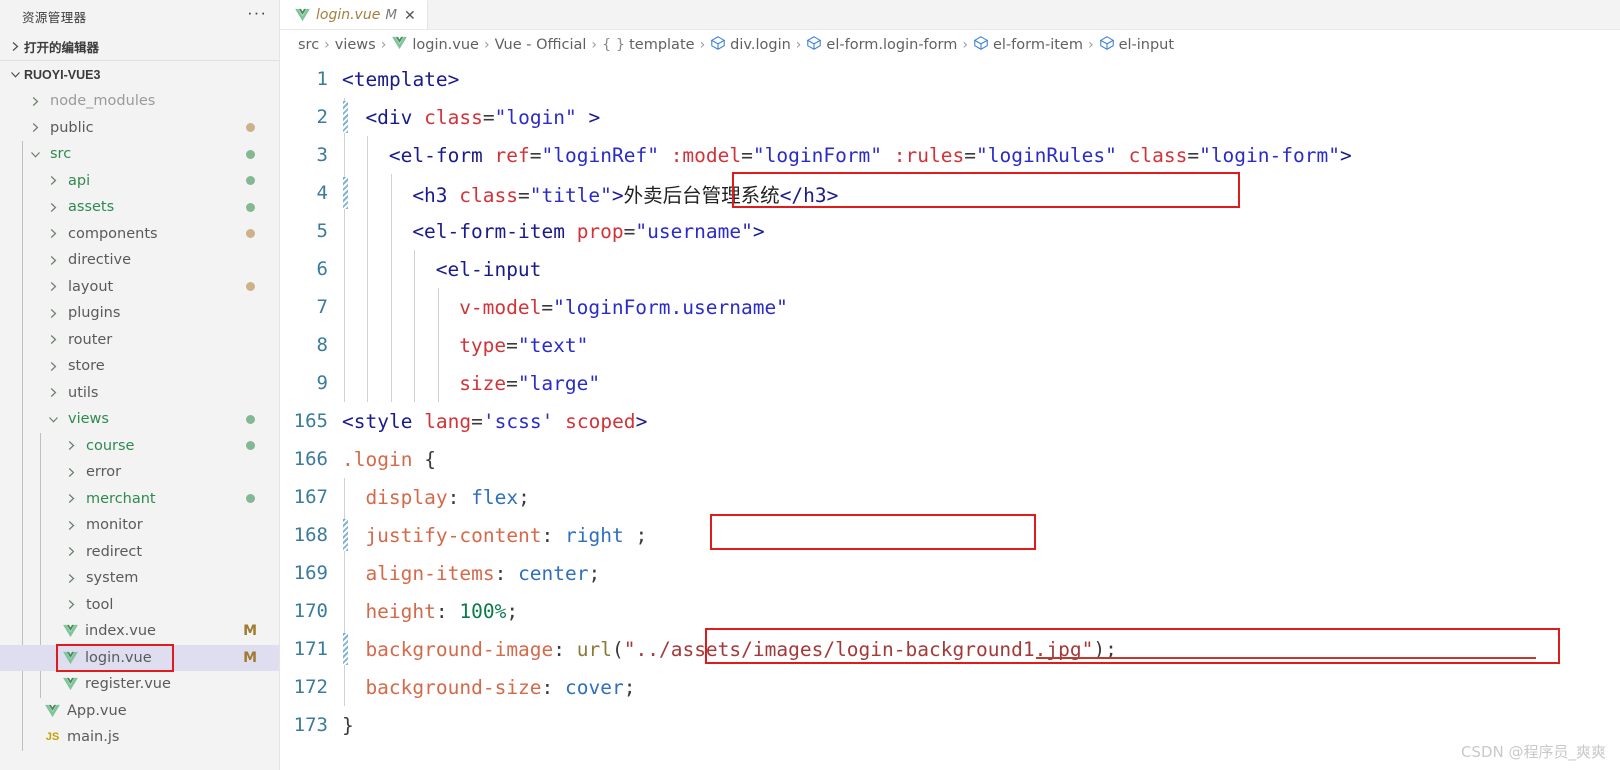  What do you see at coordinates (139, 419) in the screenshot?
I see `tree-item-views: views` at bounding box center [139, 419].